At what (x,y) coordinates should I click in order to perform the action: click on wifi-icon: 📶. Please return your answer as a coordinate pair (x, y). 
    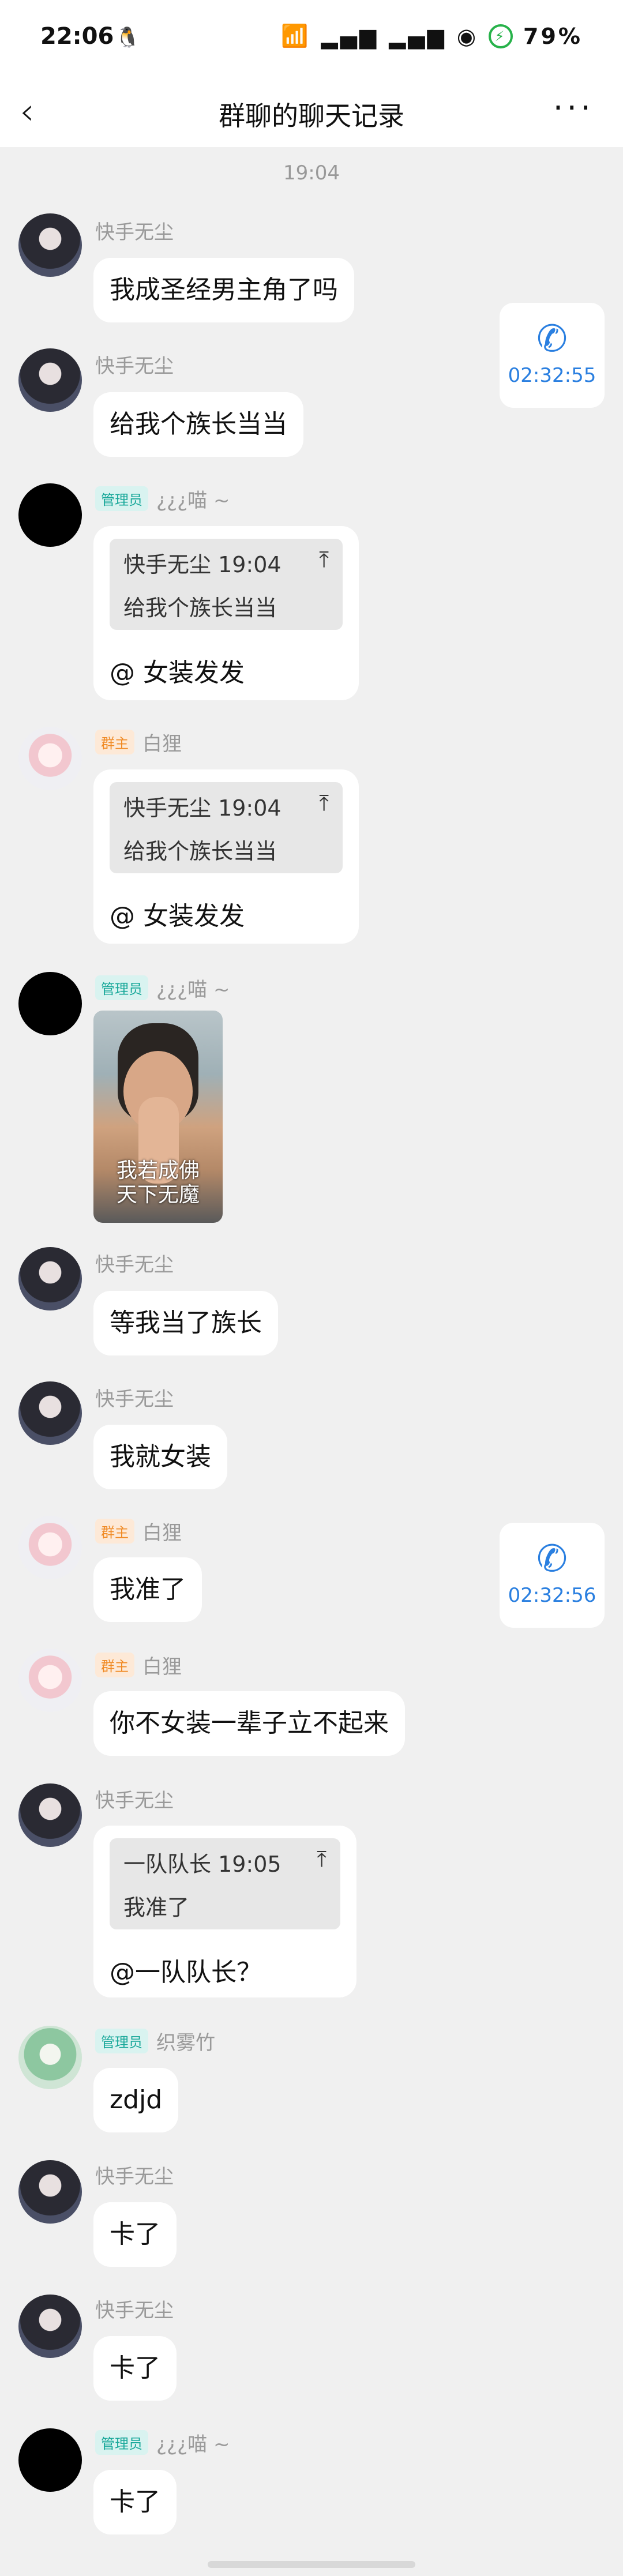
    Looking at the image, I should click on (296, 35).